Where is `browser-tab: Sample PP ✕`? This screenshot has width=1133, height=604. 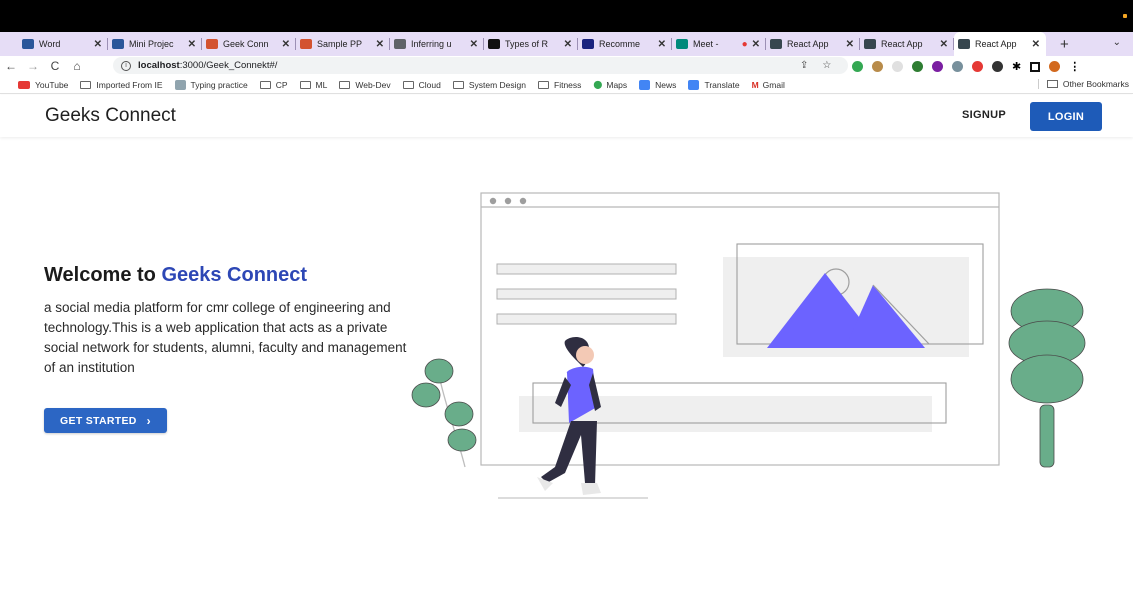 browser-tab: Sample PP ✕ is located at coordinates (343, 44).